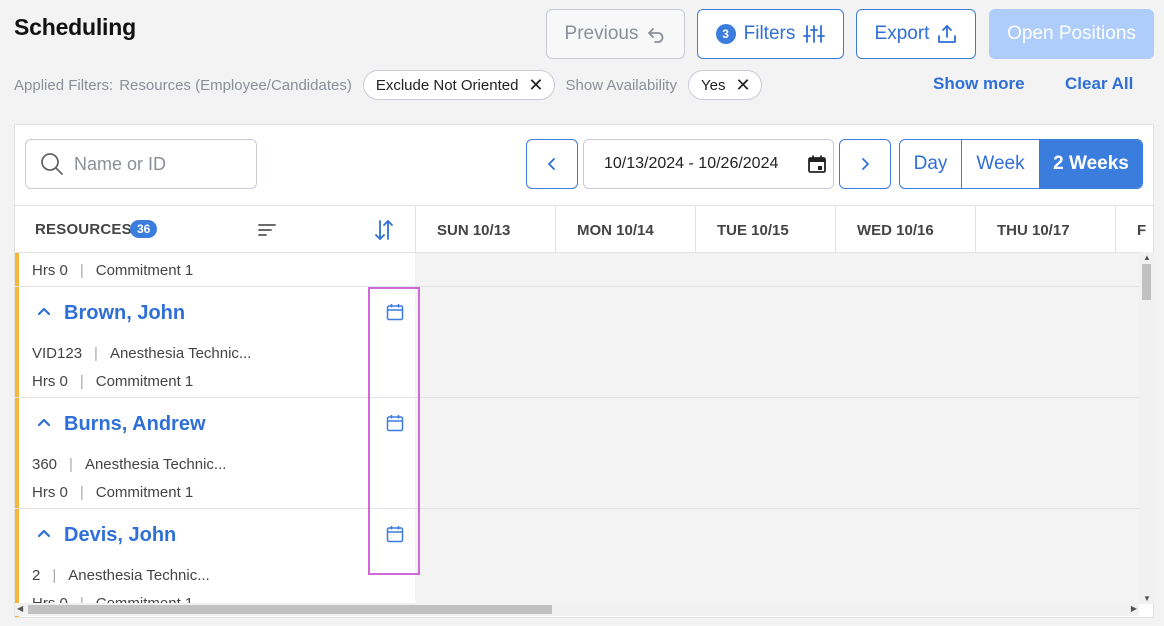 The image size is (1164, 626). I want to click on upload-icon, so click(947, 34).